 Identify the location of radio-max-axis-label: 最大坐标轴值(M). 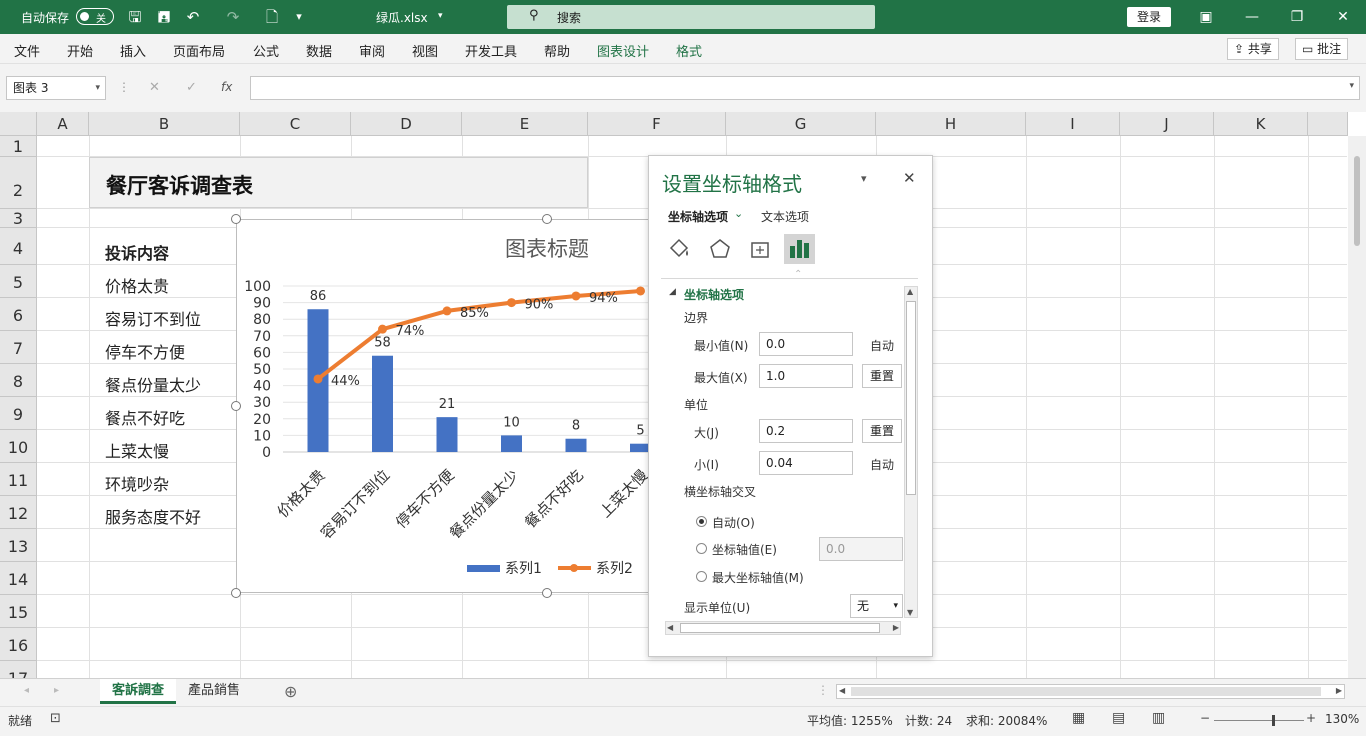
(758, 577).